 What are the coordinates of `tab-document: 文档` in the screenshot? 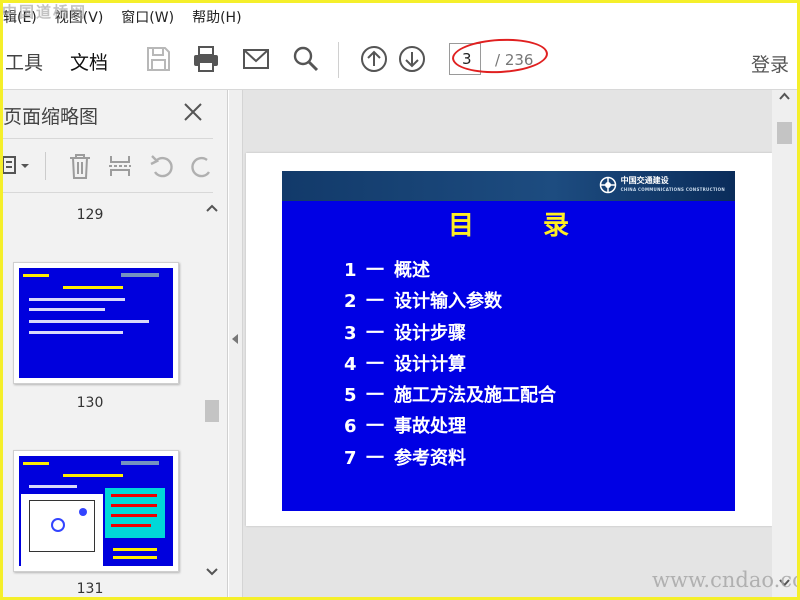 It's located at (89, 61).